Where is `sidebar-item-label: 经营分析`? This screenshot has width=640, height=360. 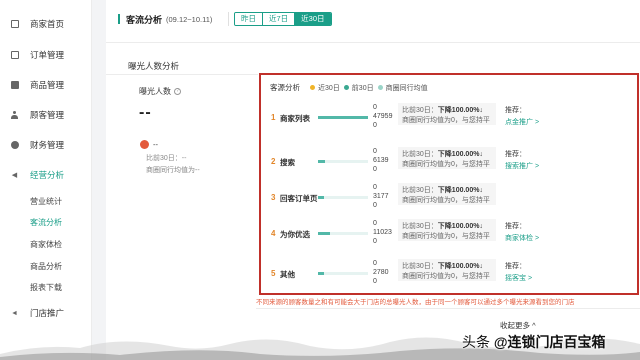
sidebar-item-label: 经营分析 is located at coordinates (47, 175).